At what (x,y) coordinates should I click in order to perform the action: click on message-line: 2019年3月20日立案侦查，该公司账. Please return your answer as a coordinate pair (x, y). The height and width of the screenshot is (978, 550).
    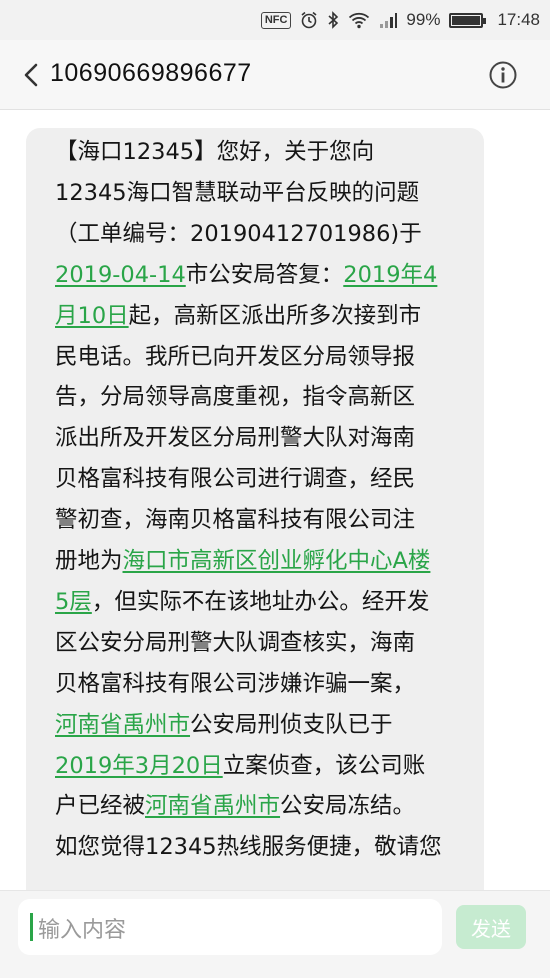
    Looking at the image, I should click on (240, 766).